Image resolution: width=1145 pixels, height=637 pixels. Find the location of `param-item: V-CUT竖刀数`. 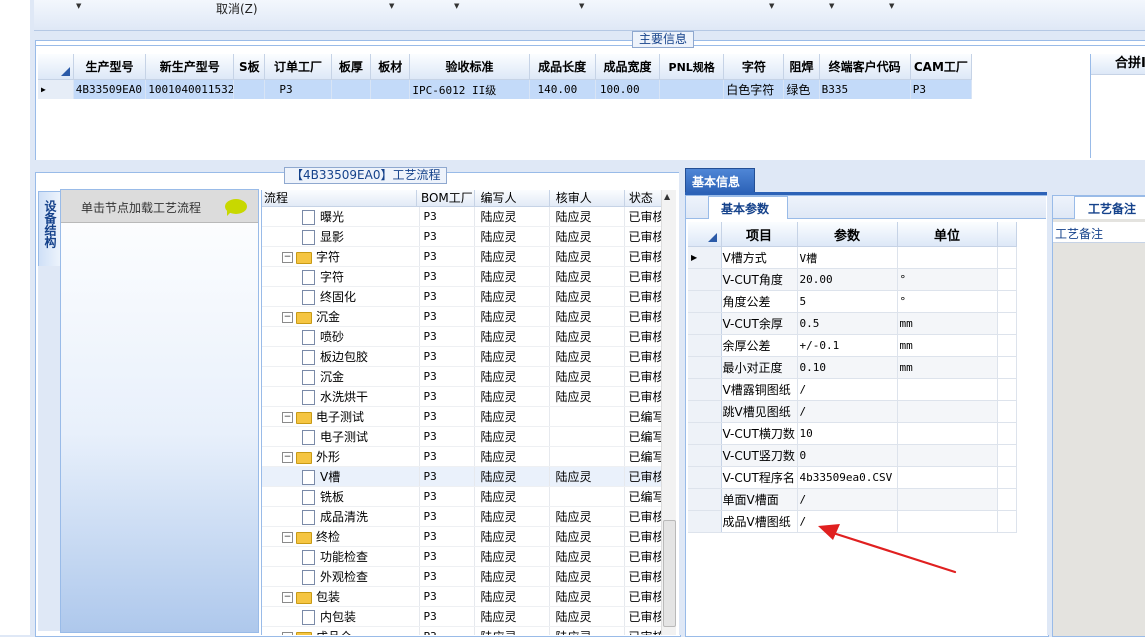

param-item: V-CUT竖刀数 is located at coordinates (759, 455).